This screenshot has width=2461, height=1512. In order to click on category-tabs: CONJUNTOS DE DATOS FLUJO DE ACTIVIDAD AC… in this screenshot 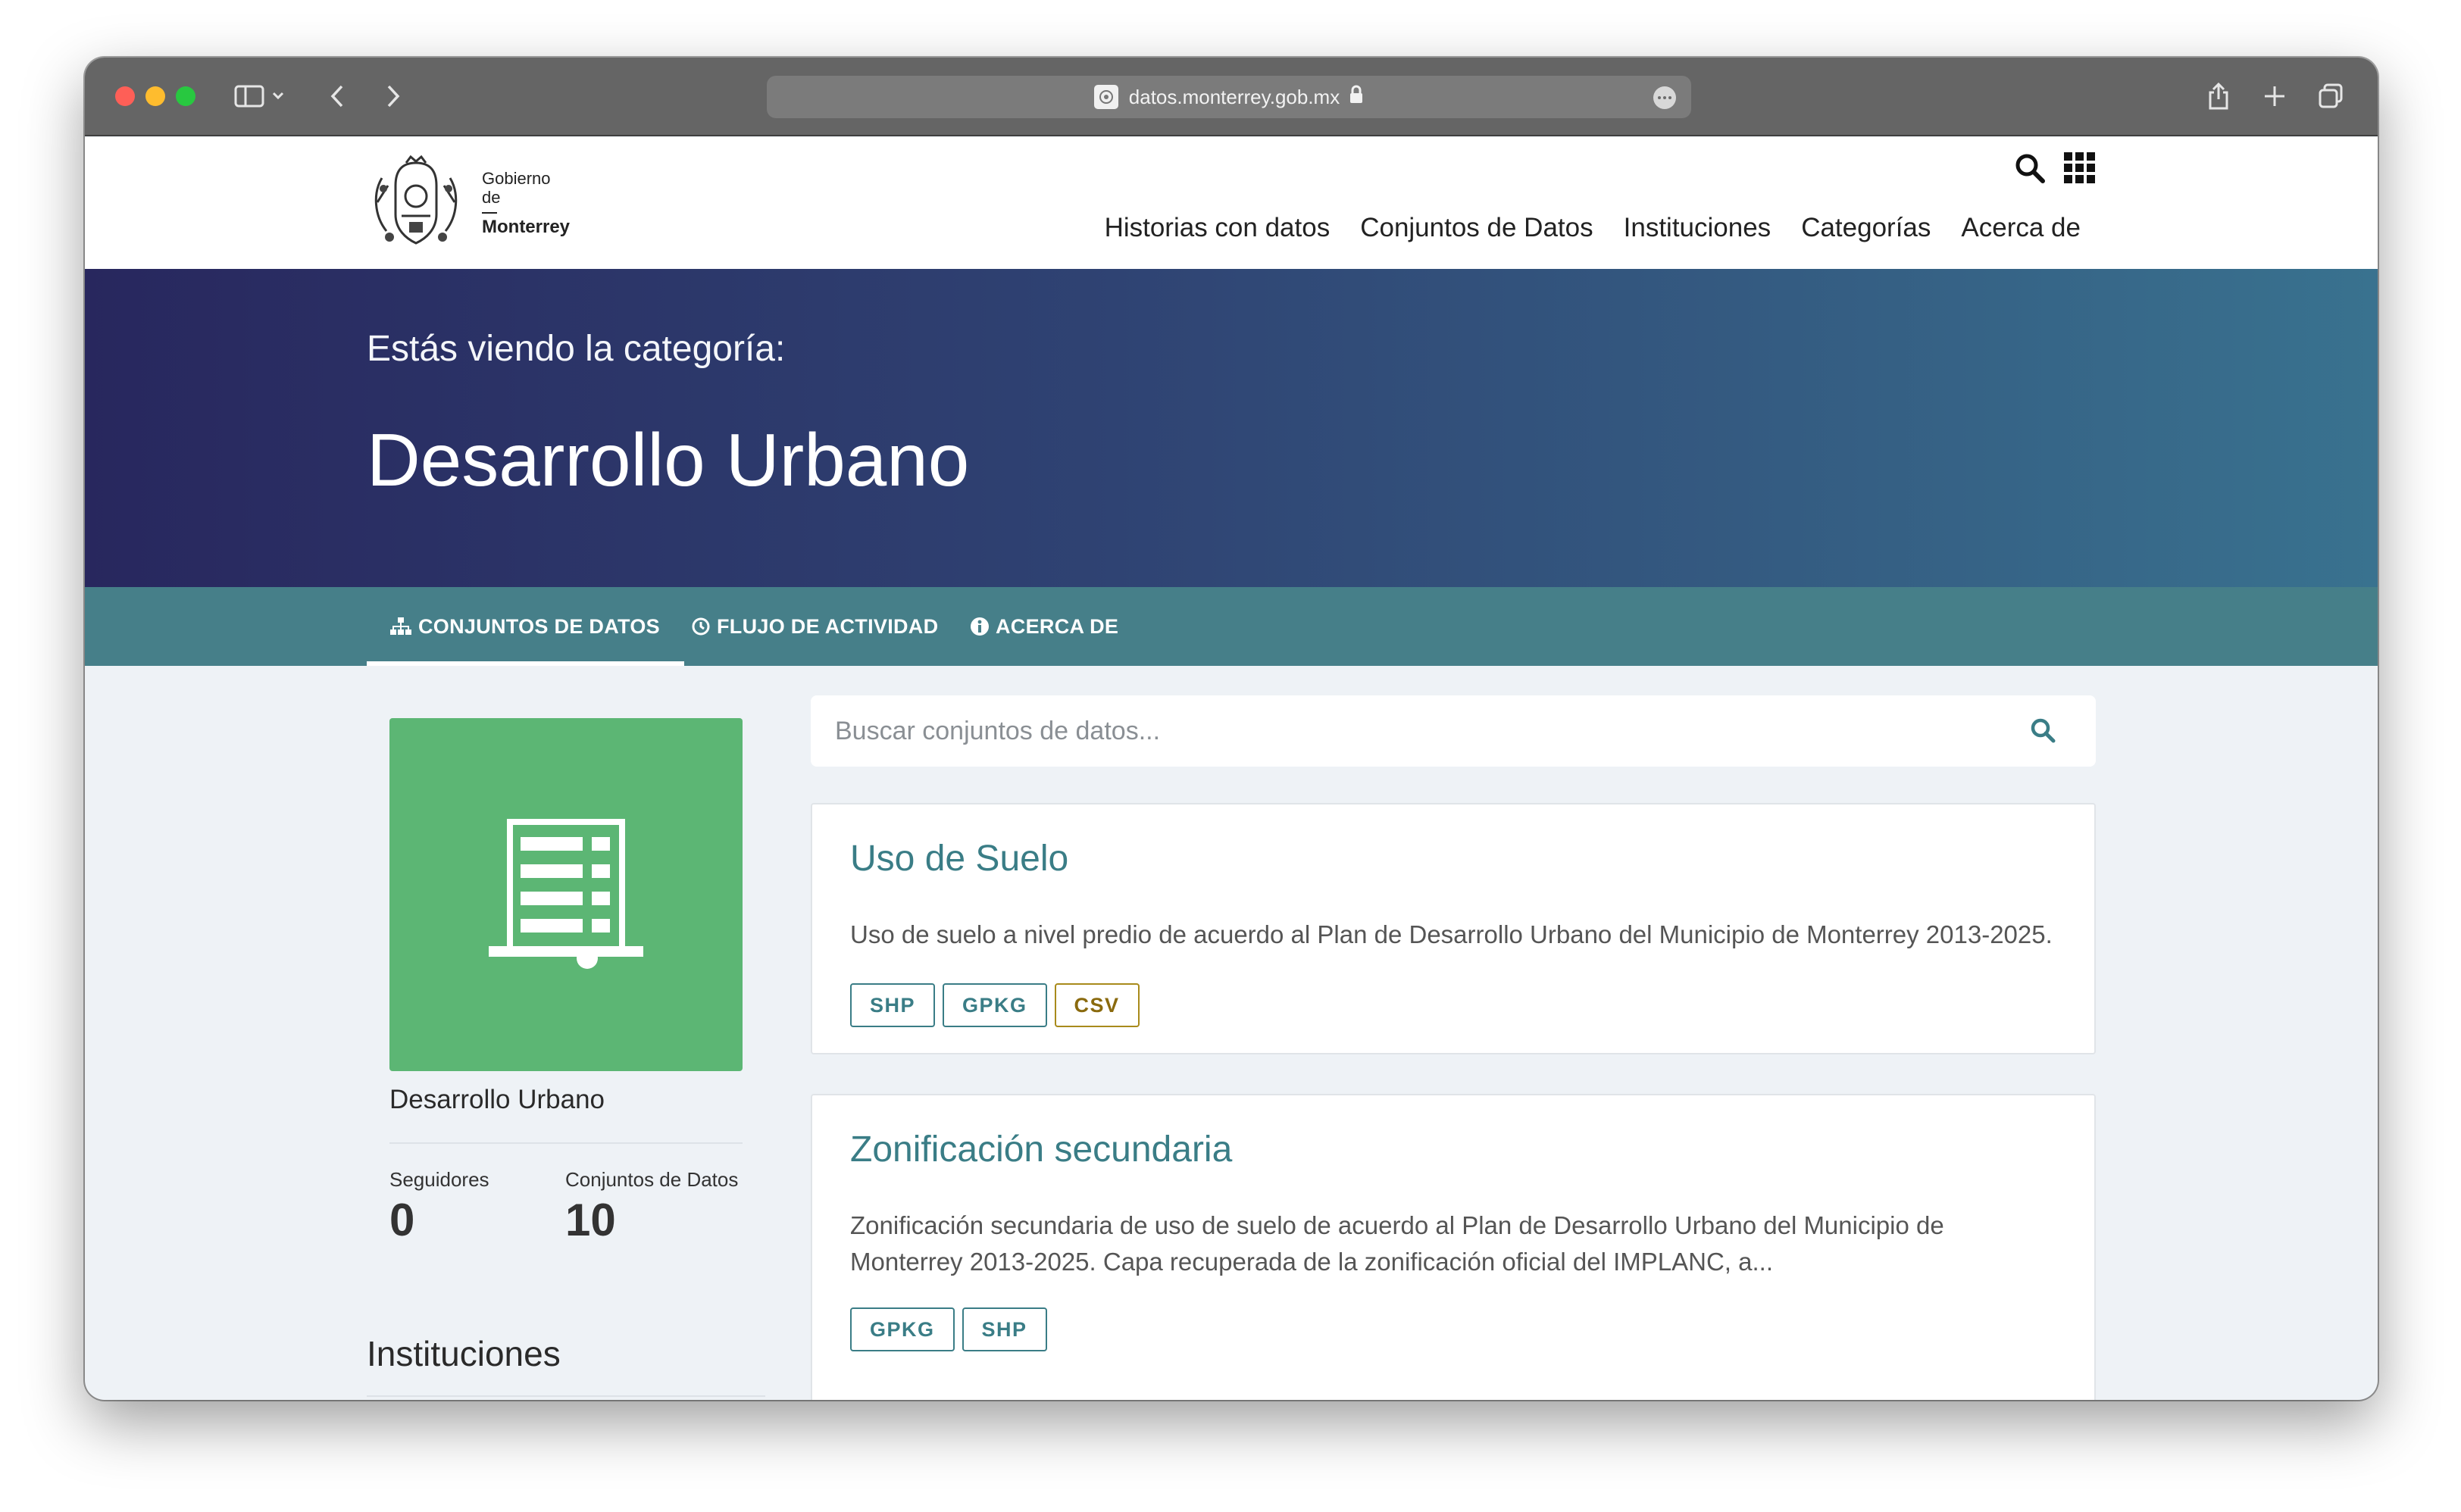, I will do `click(1232, 626)`.